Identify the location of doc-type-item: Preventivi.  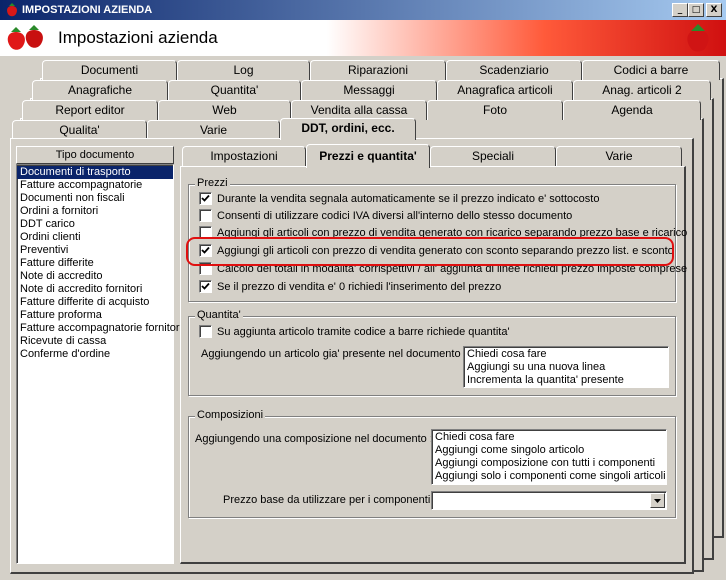
(95, 250).